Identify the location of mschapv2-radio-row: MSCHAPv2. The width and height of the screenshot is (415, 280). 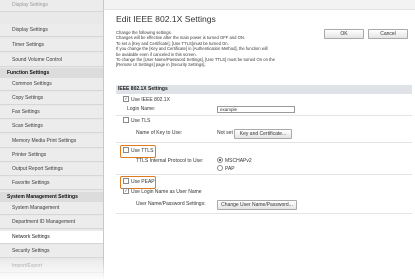
(234, 160).